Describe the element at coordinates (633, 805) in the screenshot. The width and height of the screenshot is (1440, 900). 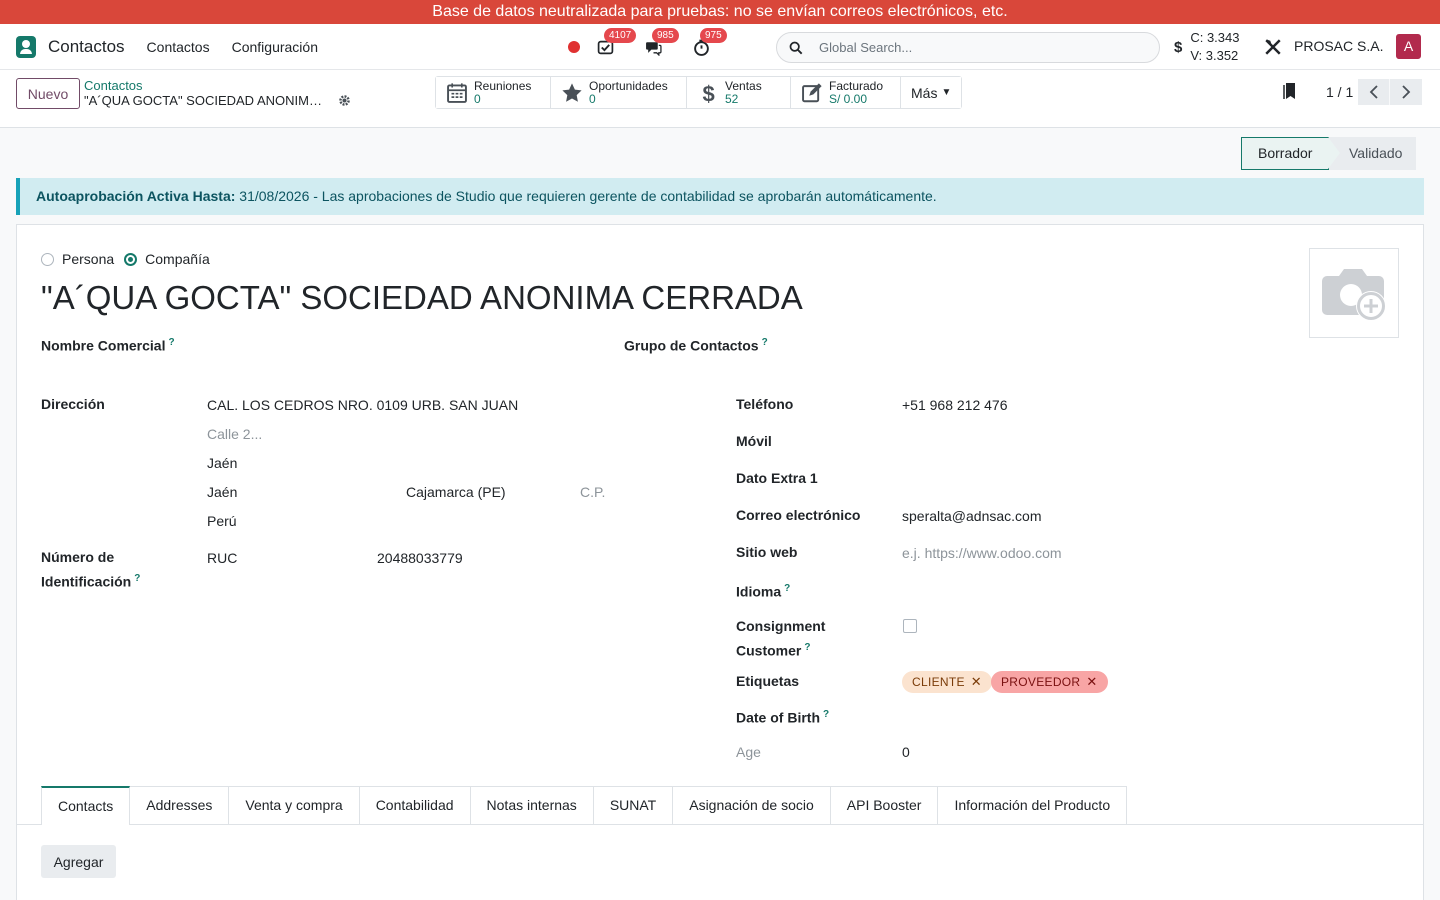
I see `tab-sunat: SUNAT` at that location.